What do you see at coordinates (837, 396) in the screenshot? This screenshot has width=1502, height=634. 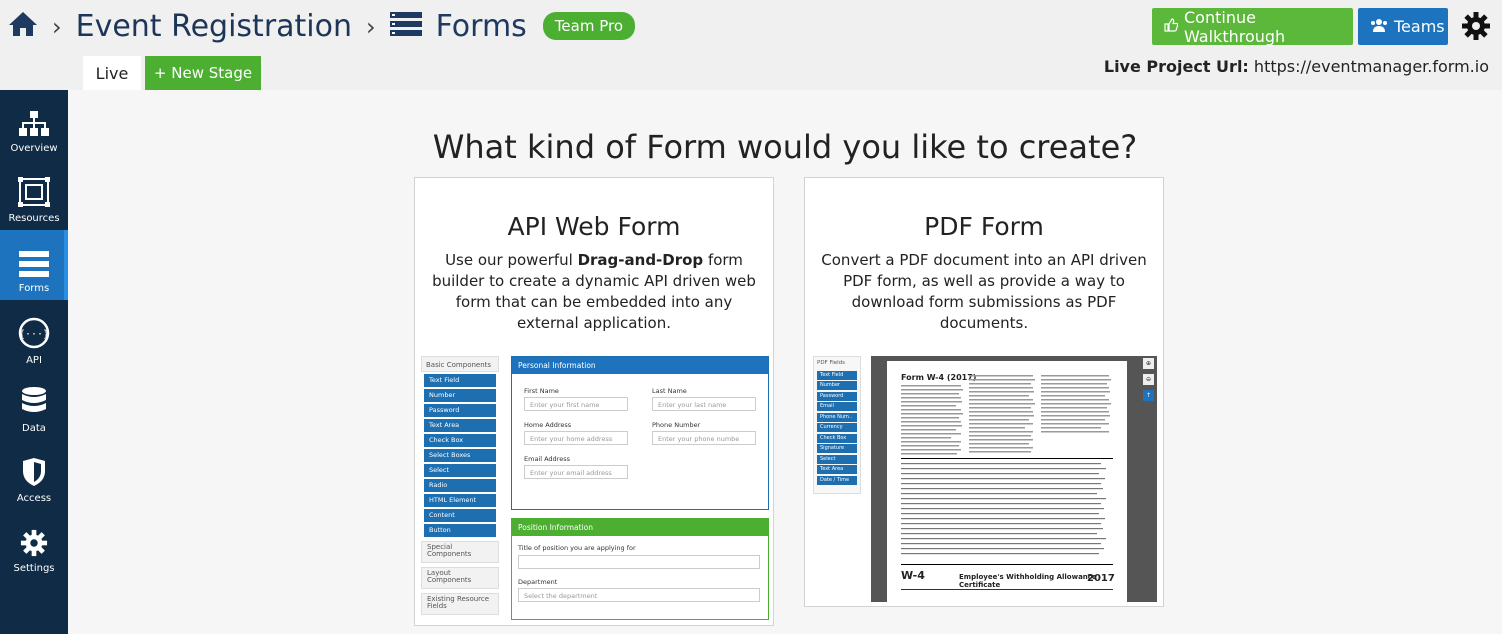 I see `pdf-field-item: Password` at bounding box center [837, 396].